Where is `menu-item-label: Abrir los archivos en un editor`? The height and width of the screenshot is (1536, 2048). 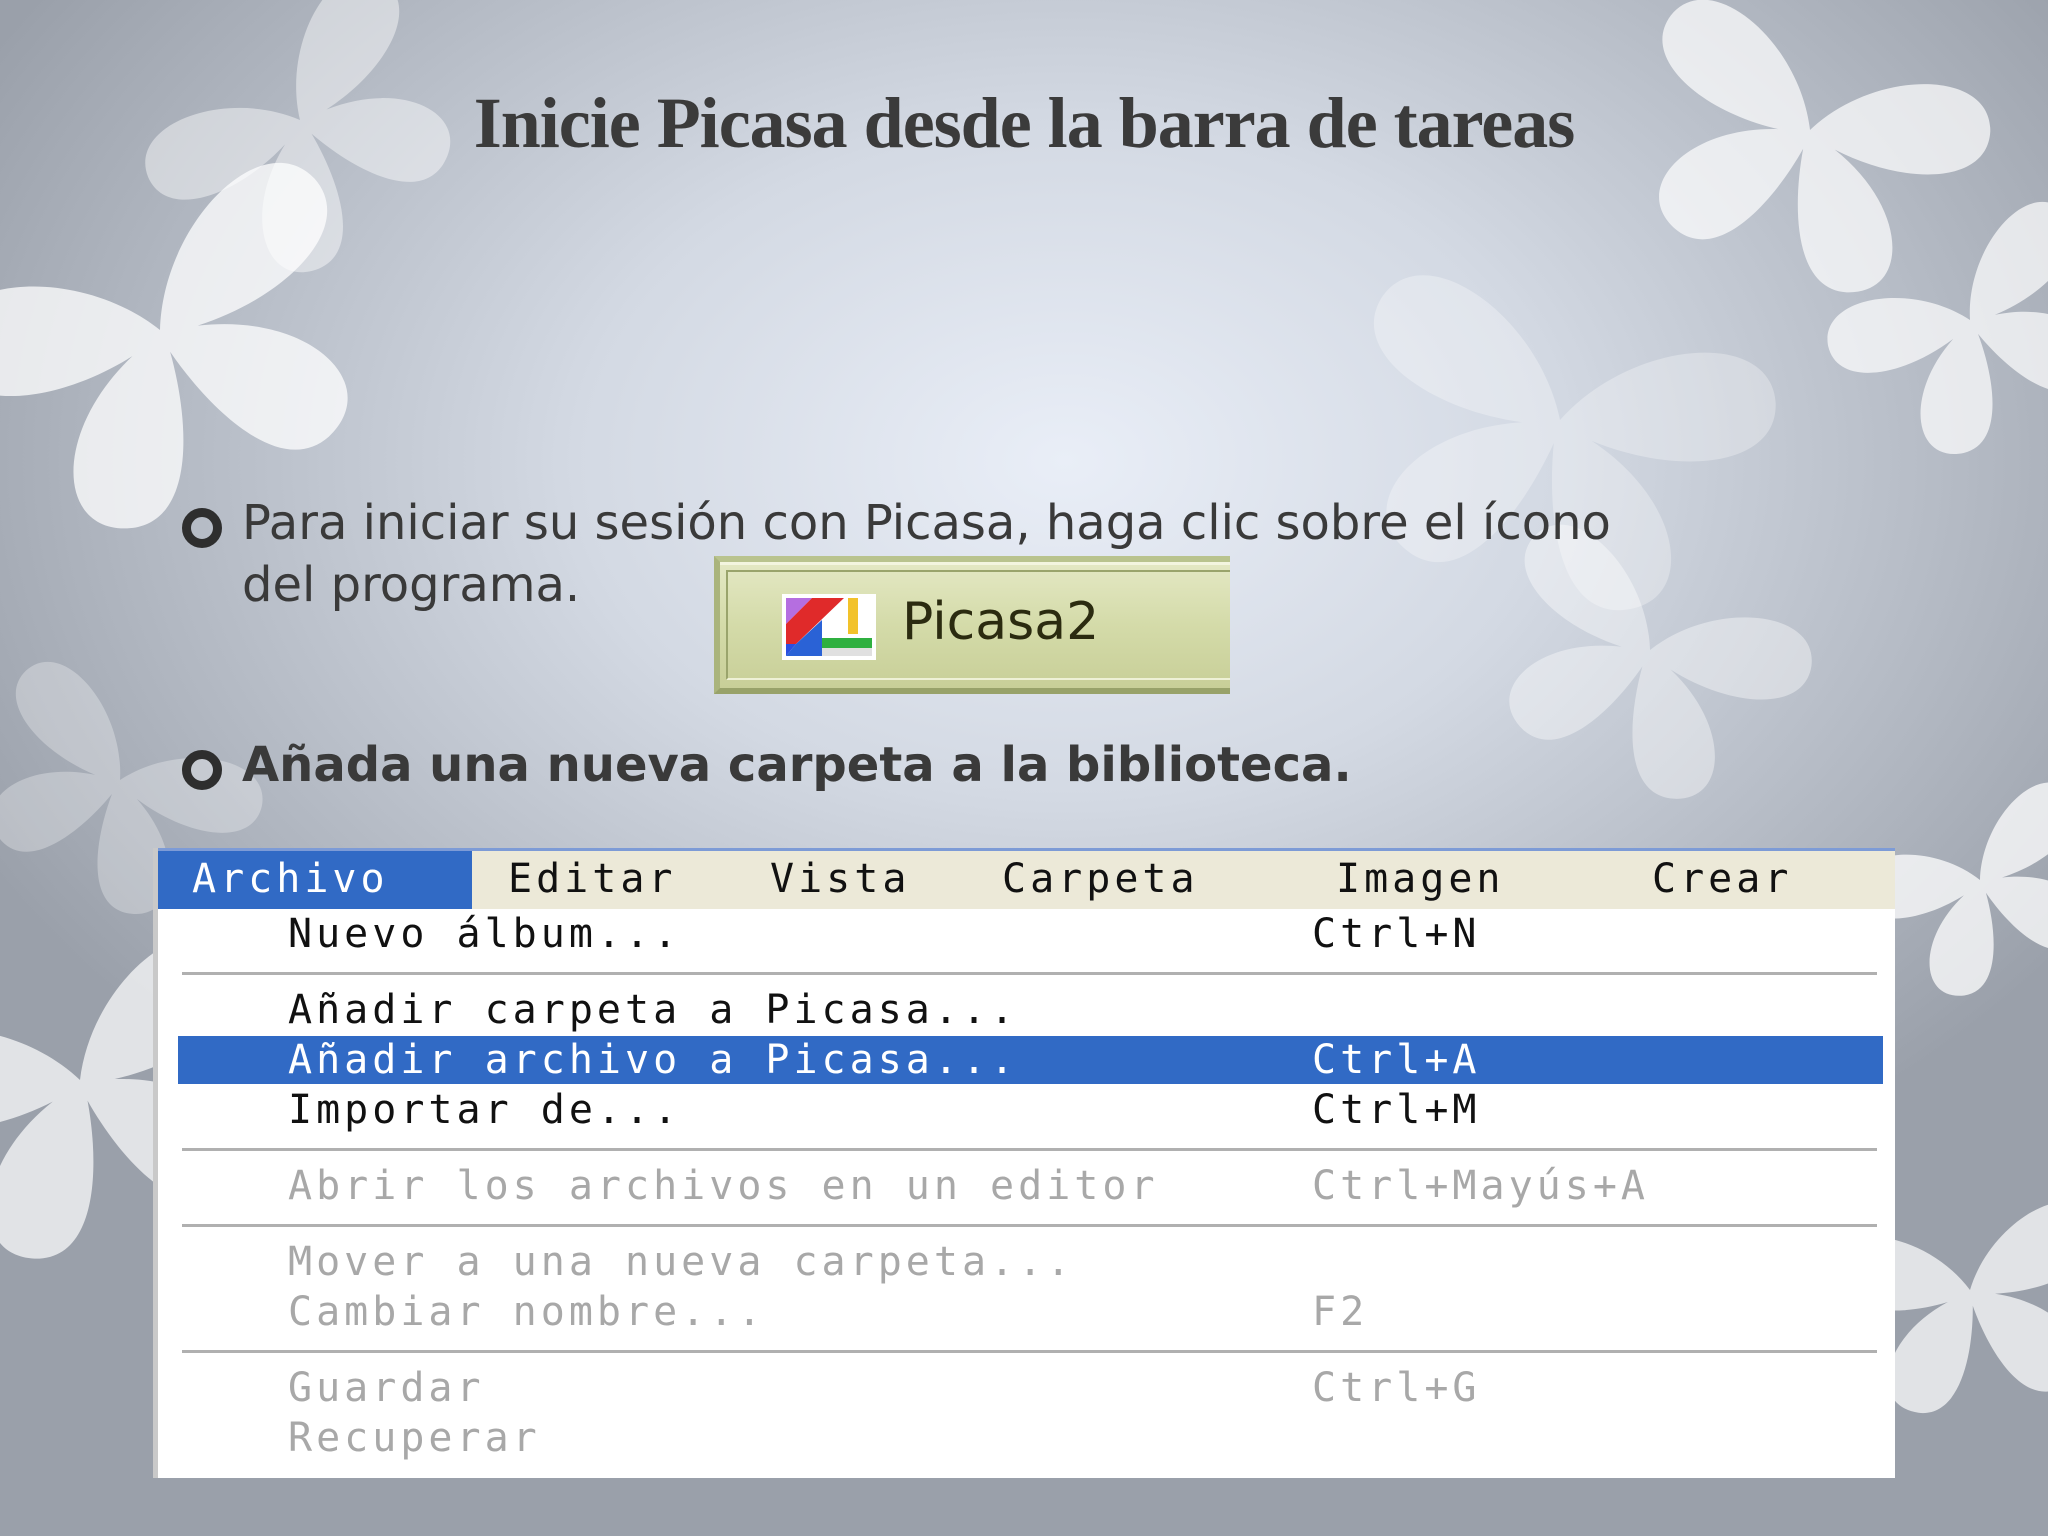 menu-item-label: Abrir los archivos en un editor is located at coordinates (723, 1186).